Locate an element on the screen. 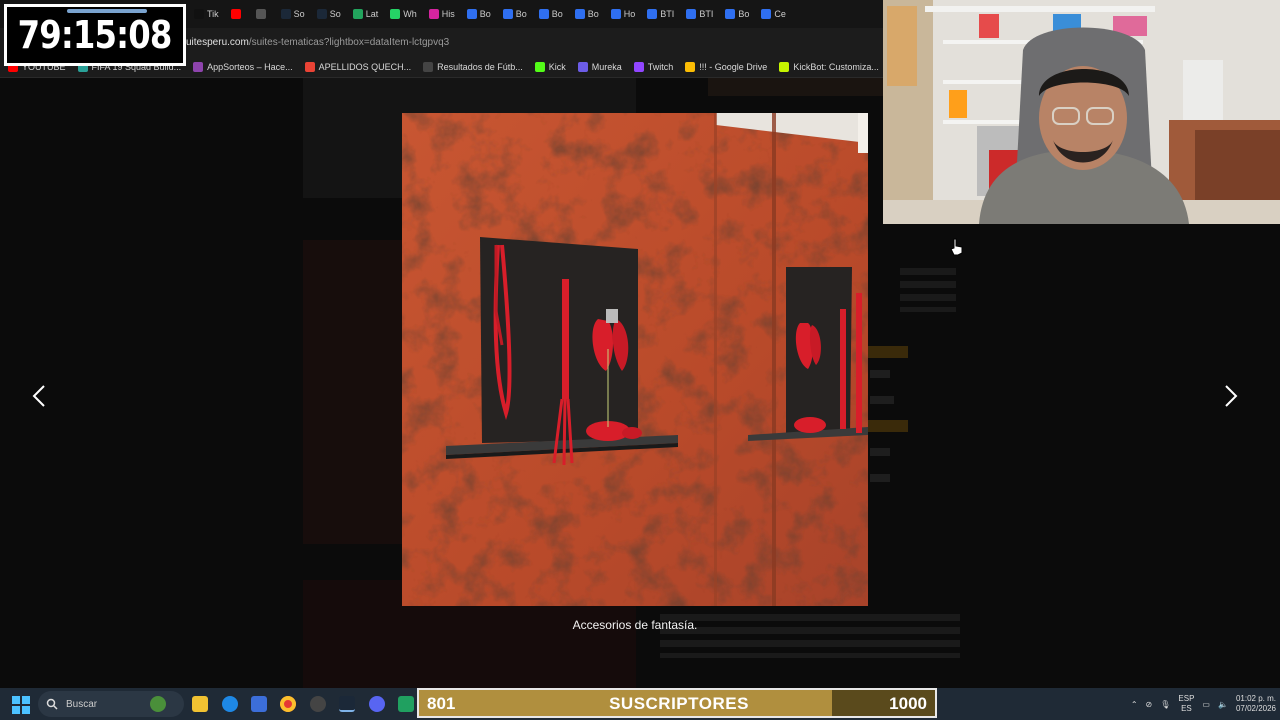  tab-label: Lat is located at coordinates (372, 14).